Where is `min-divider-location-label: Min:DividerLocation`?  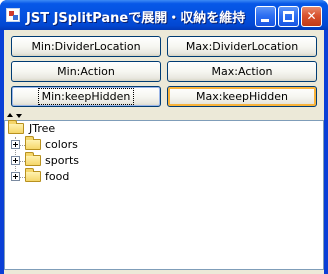 min-divider-location-label: Min:DividerLocation is located at coordinates (86, 46).